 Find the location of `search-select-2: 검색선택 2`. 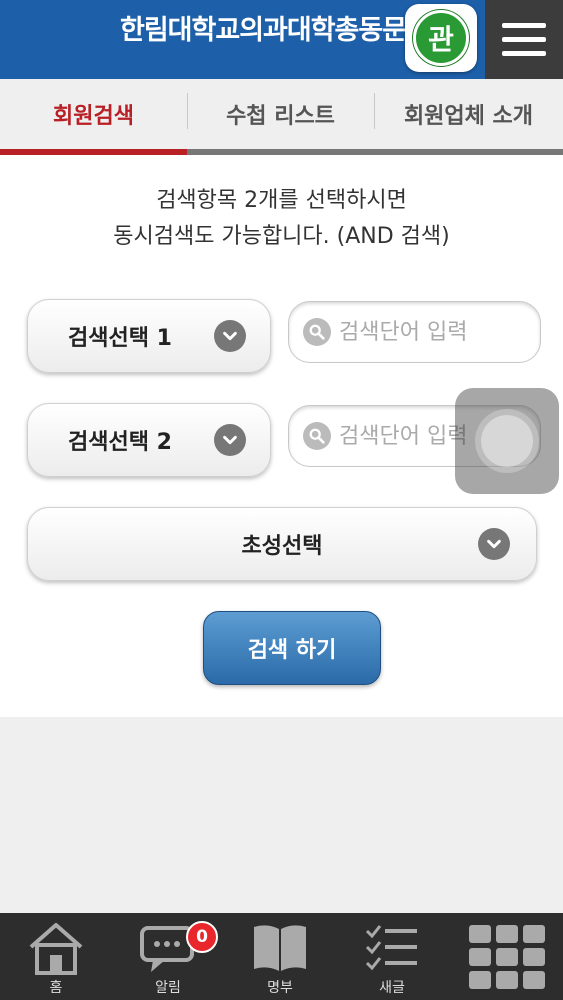

search-select-2: 검색선택 2 is located at coordinates (149, 440).